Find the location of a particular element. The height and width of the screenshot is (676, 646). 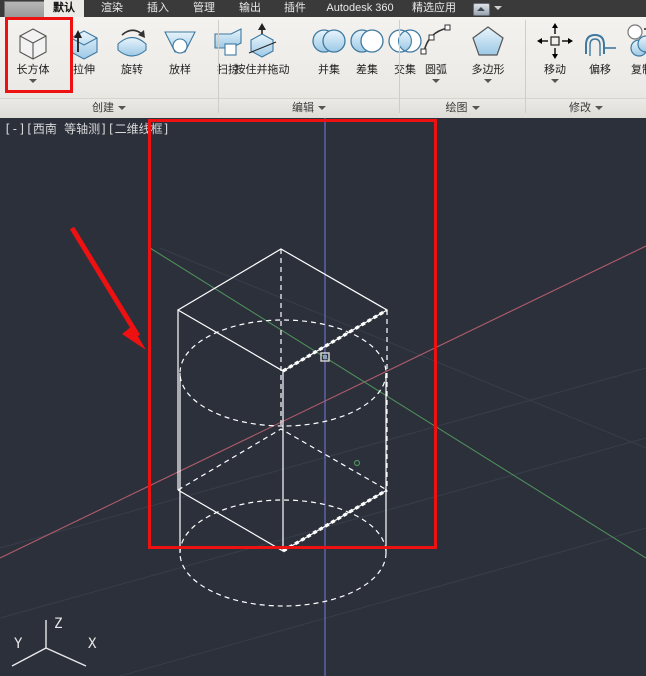

ribbon-tab-4: 输出 is located at coordinates (250, 8).